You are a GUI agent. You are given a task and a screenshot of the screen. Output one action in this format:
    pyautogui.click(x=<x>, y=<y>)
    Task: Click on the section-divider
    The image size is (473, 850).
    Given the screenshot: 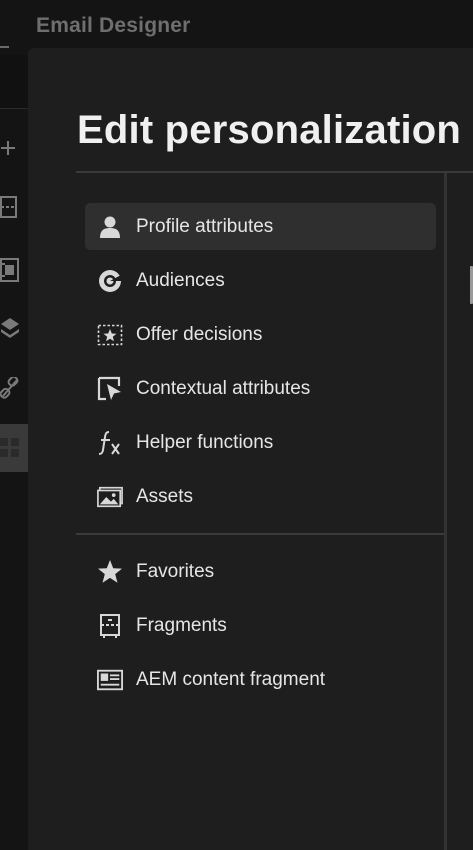 What is the action you would take?
    pyautogui.click(x=260, y=534)
    